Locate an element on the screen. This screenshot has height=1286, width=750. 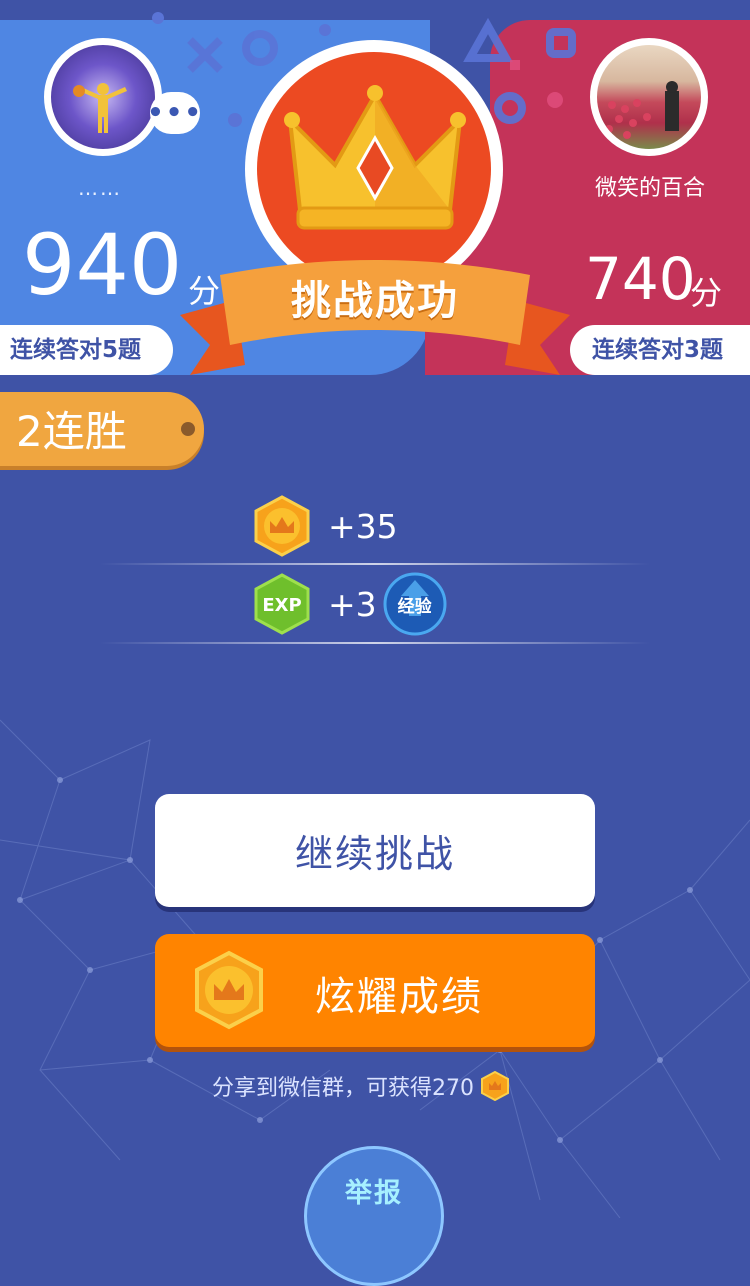
exp-gem-icon: EXP is located at coordinates (282, 604).